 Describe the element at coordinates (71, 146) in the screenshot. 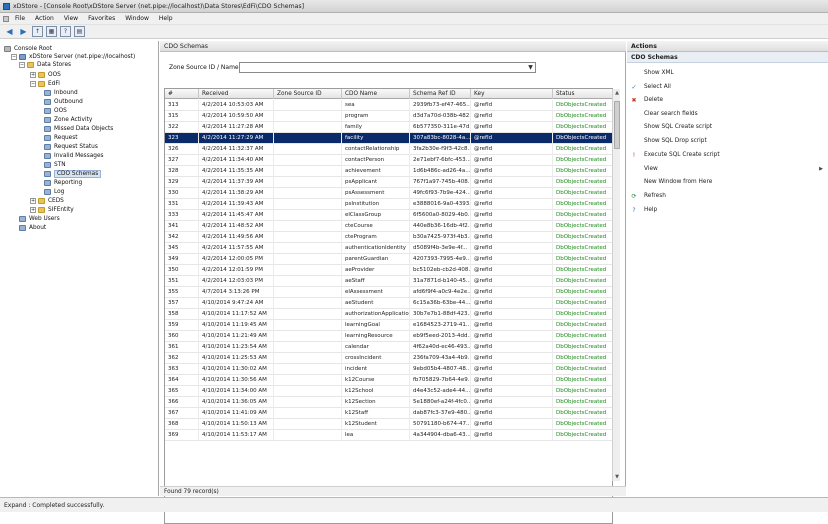

I see `tree-item: Request Status` at that location.